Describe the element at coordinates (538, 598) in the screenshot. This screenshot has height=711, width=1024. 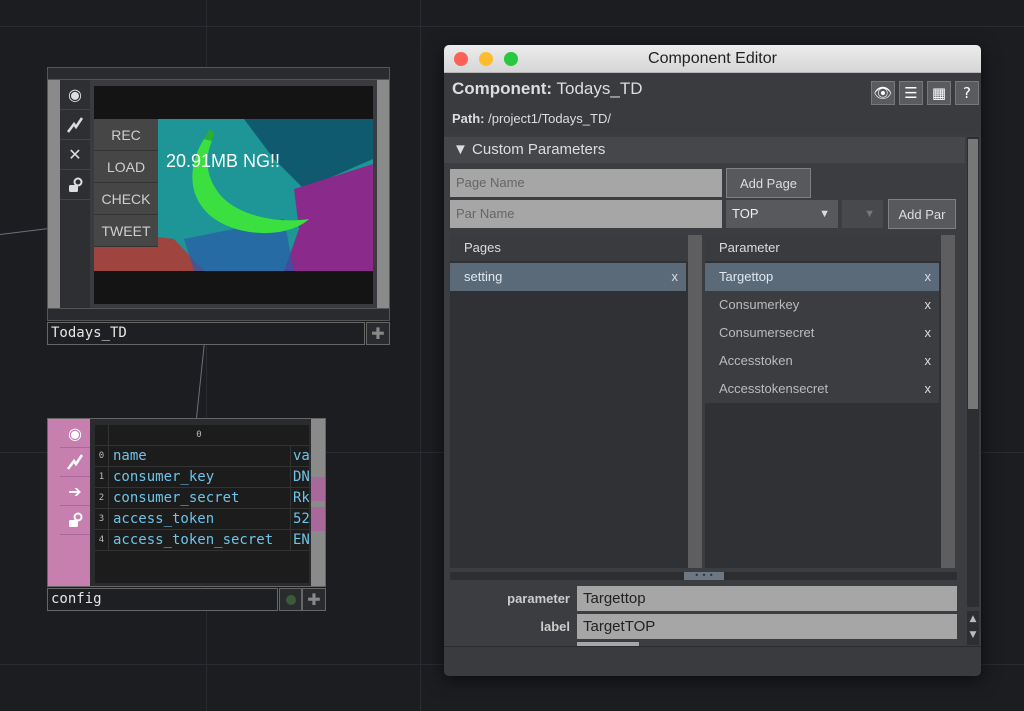
I see `parameter-prop-label: parameter` at that location.